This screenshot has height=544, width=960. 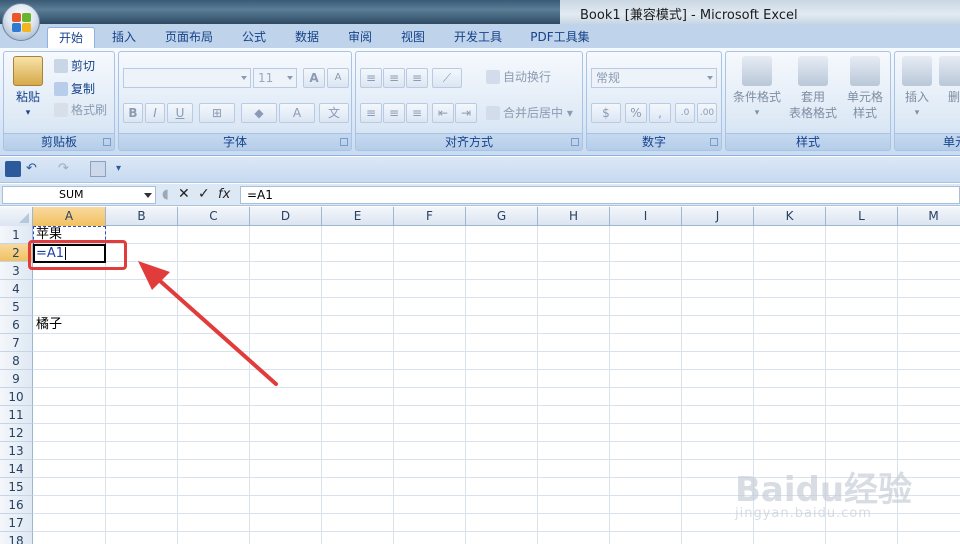 What do you see at coordinates (560, 37) in the screenshot?
I see `tab-pdf-tools: PDF工具集` at bounding box center [560, 37].